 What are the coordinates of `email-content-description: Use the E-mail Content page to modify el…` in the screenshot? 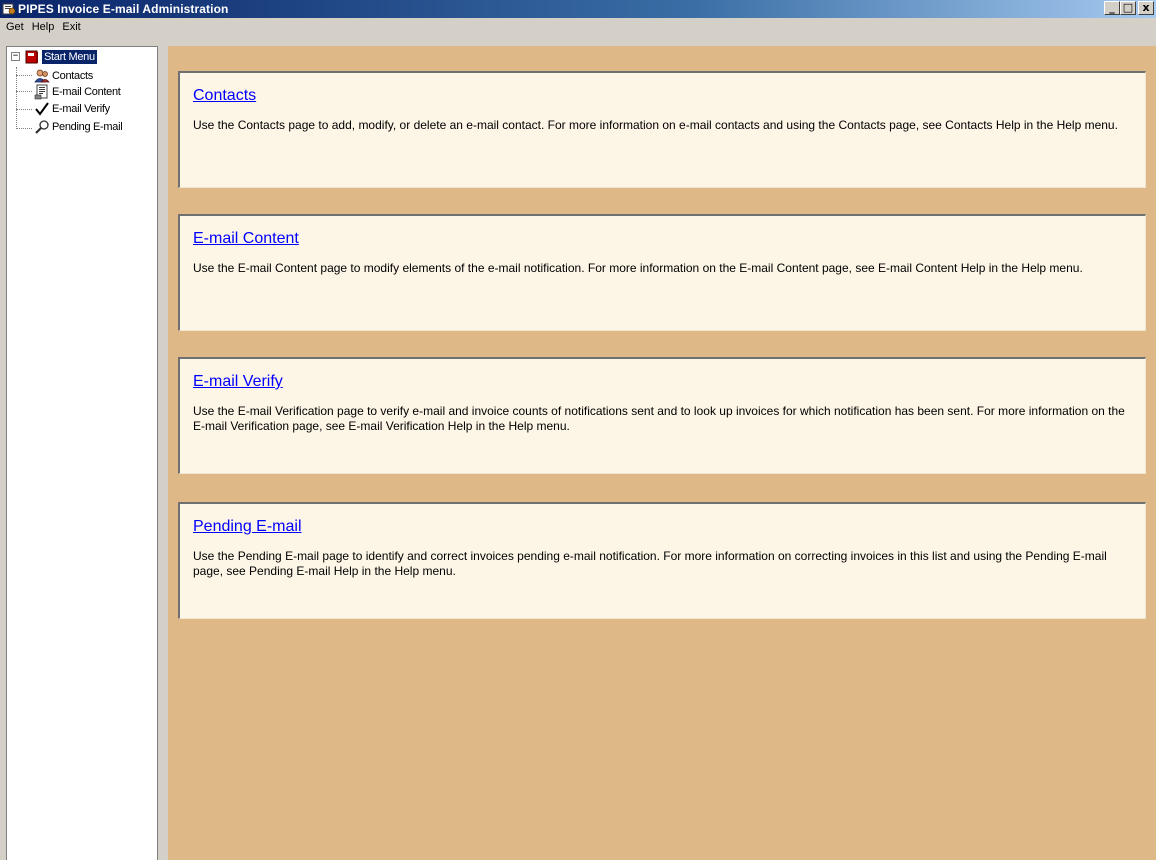 It's located at (638, 268).